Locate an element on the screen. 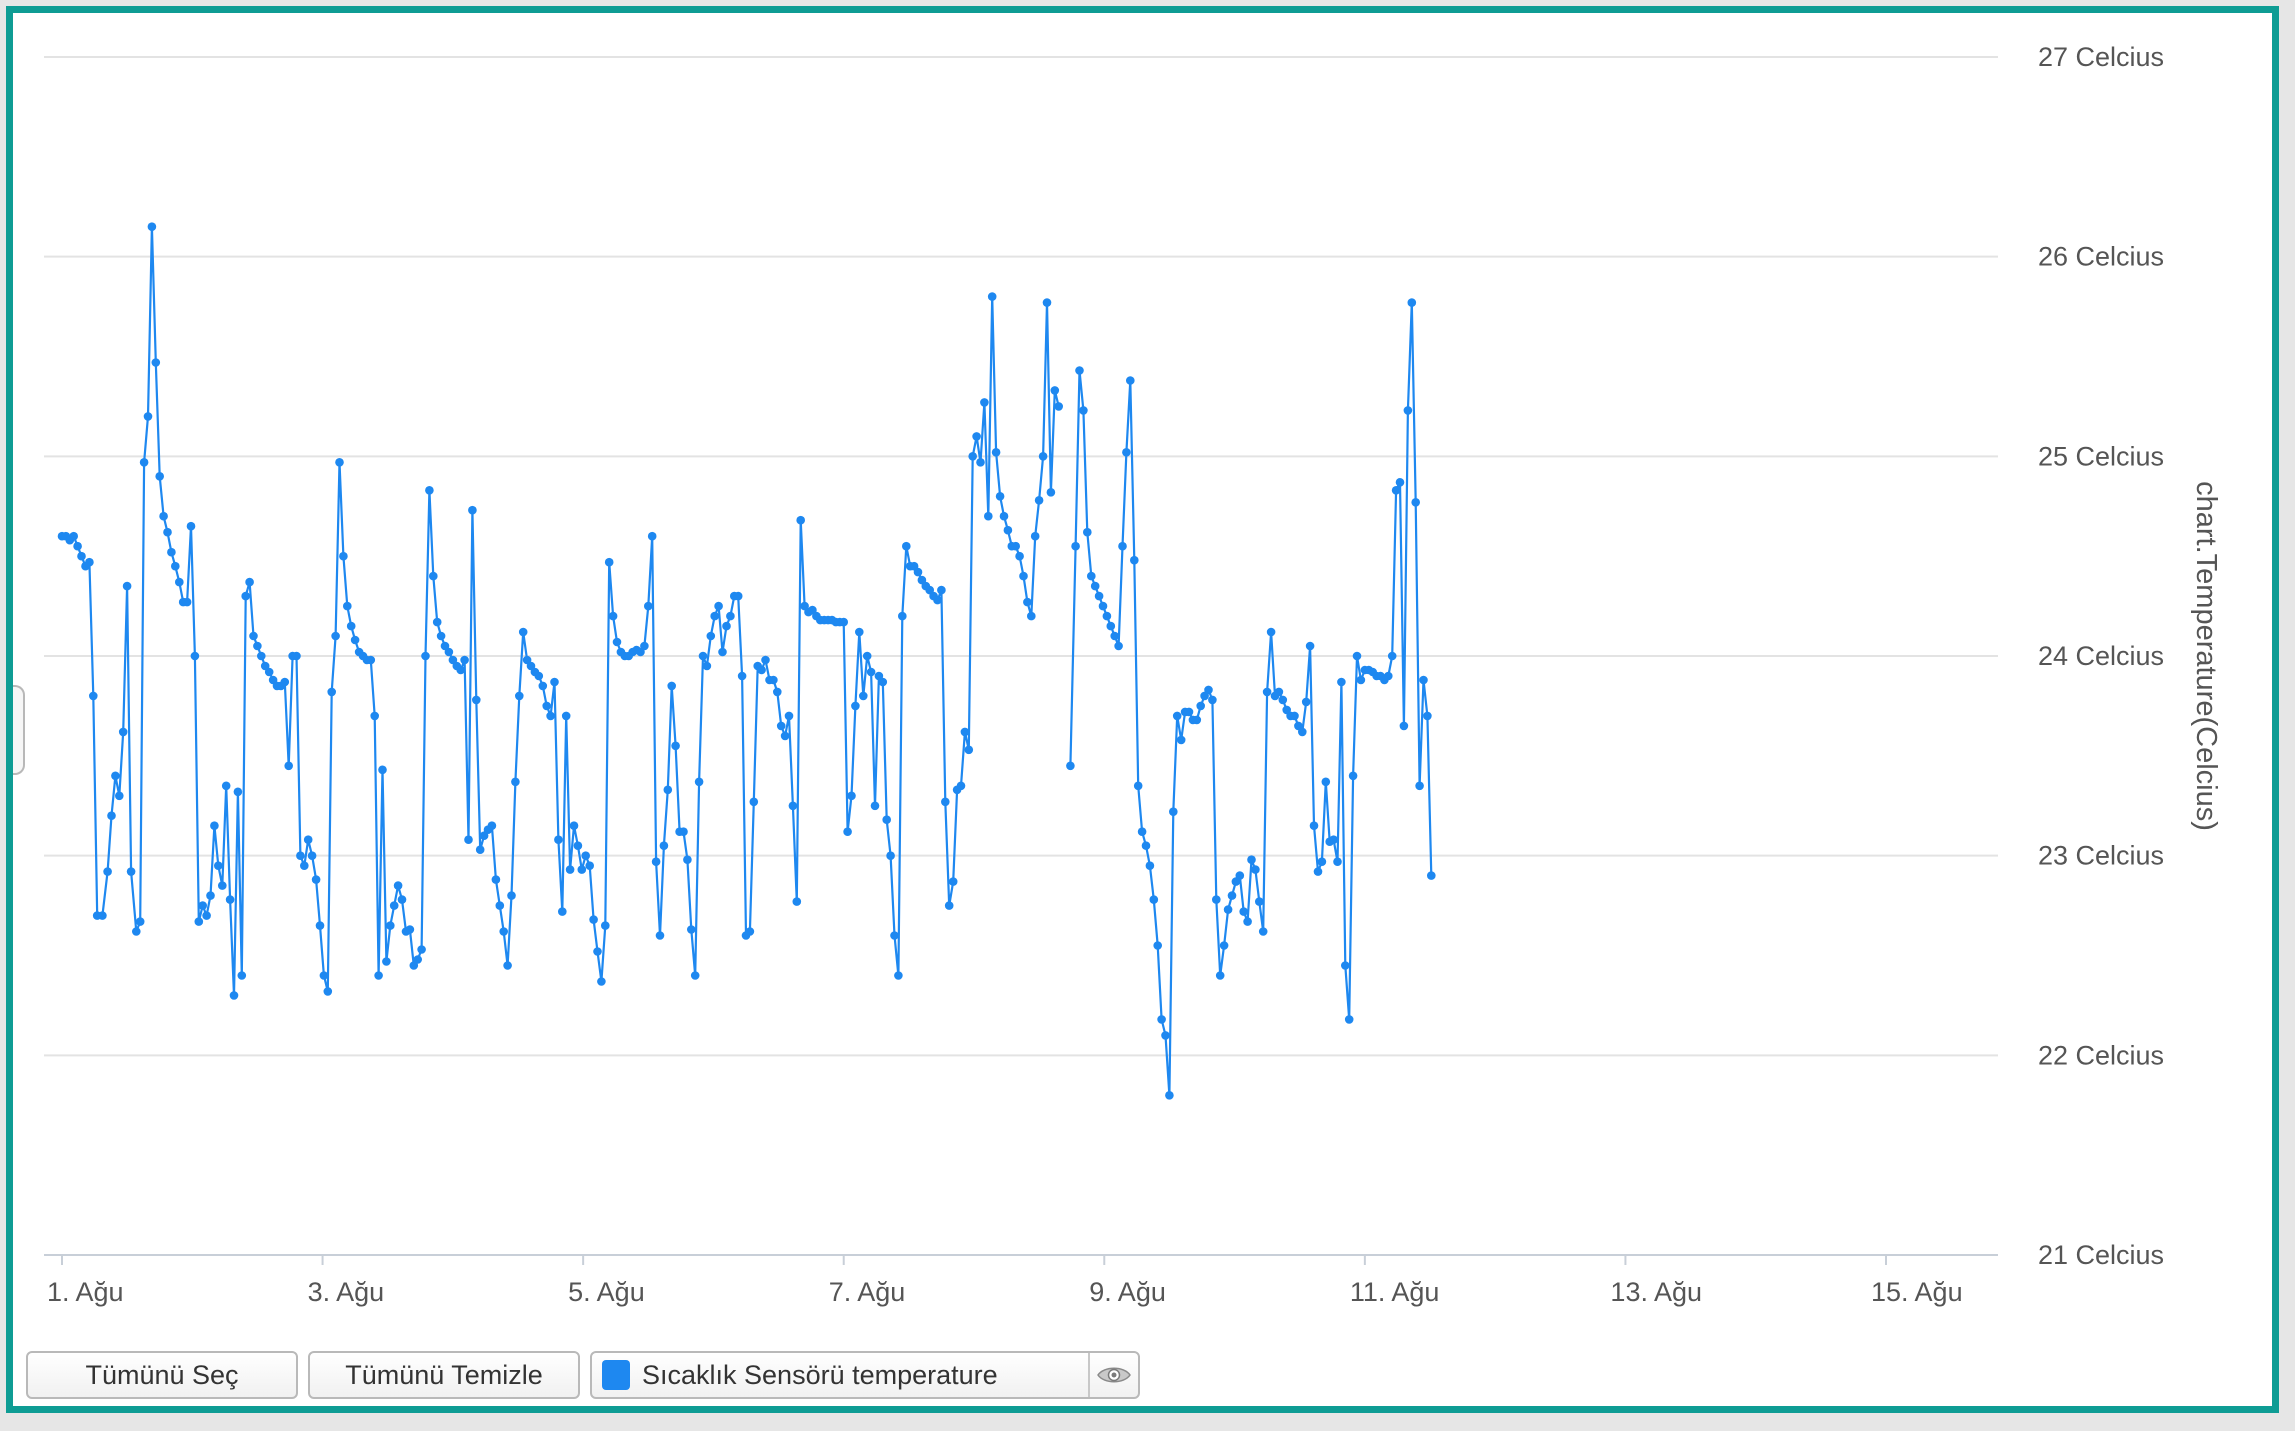 The height and width of the screenshot is (1431, 2295). legend-item-temperature: Sıcaklık Sensörü temperature is located at coordinates (865, 1375).